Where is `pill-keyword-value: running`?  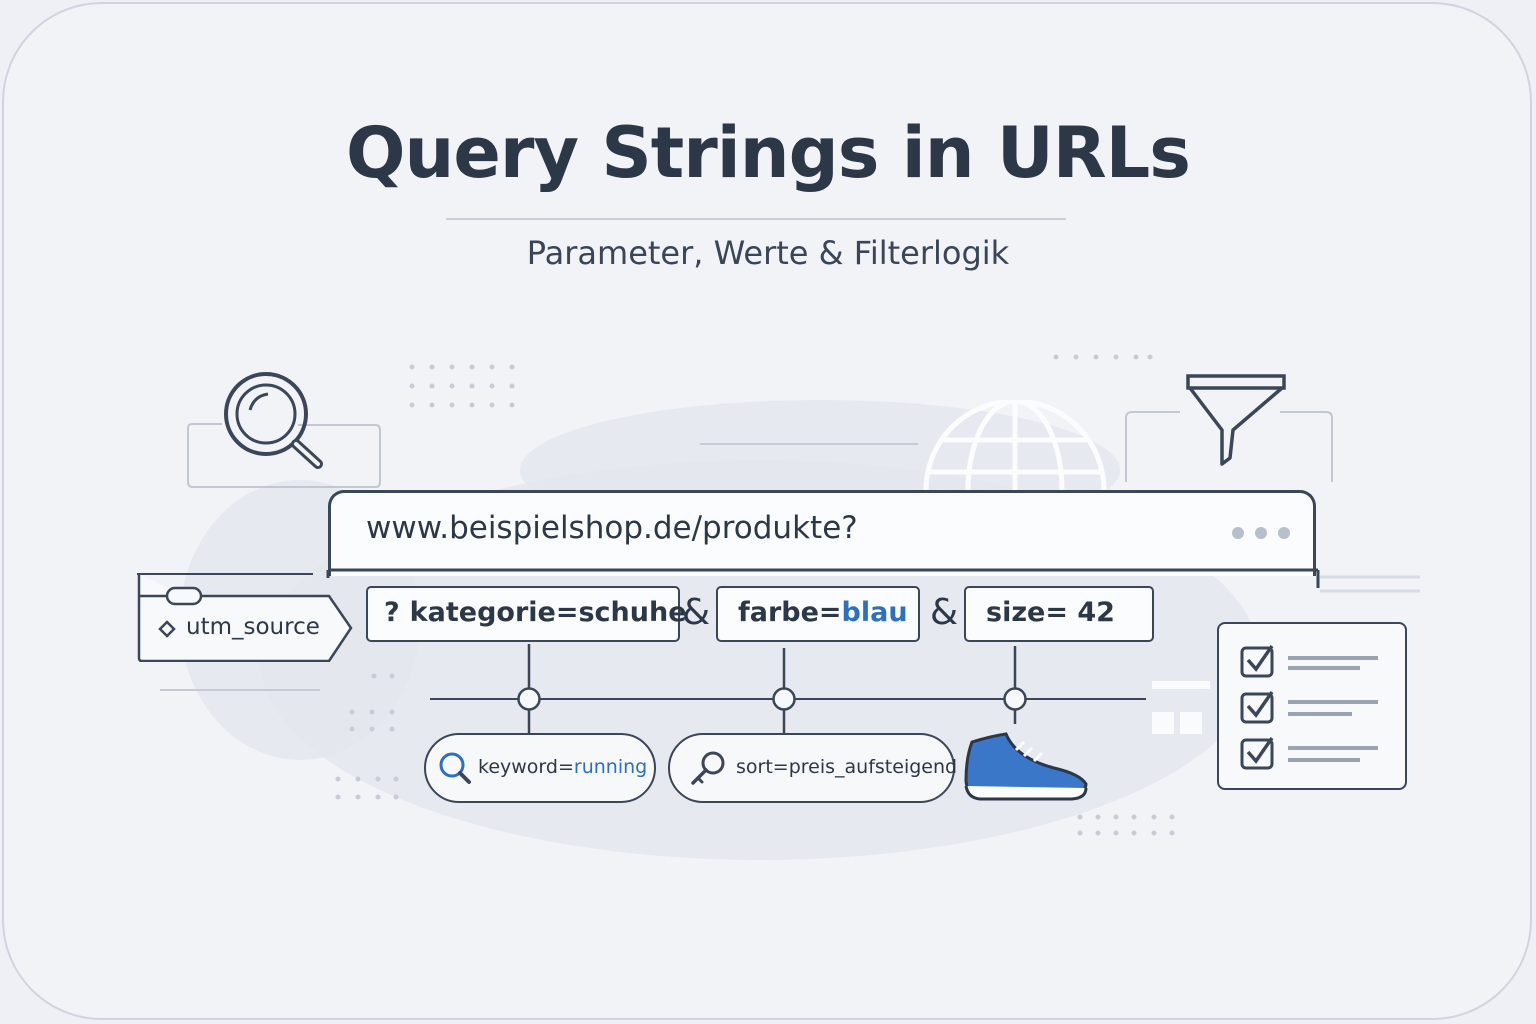 pill-keyword-value: running is located at coordinates (610, 767).